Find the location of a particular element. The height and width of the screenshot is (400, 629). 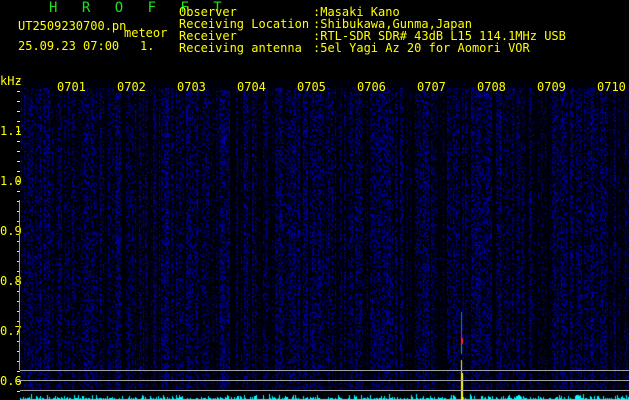

antenna-label: Receiving antenna is located at coordinates (240, 48).